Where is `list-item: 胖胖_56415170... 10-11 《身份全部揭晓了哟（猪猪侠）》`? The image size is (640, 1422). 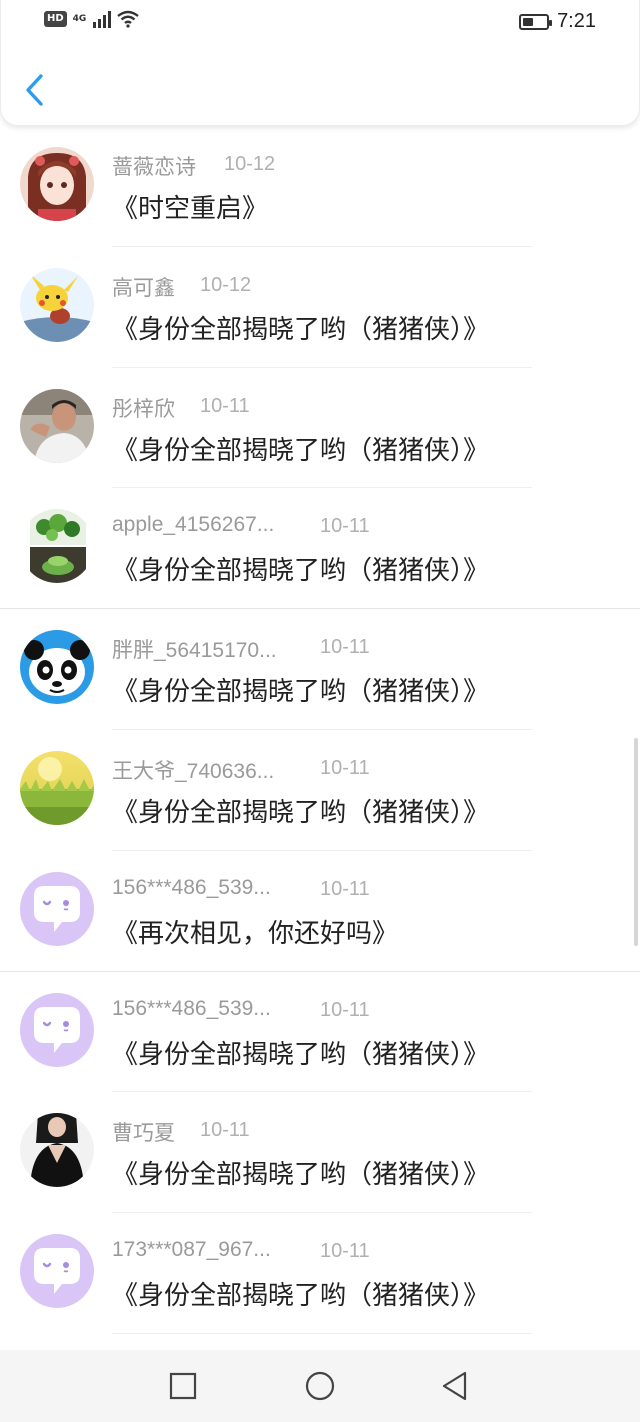 list-item: 胖胖_56415170... 10-11 《身份全部揭晓了哟（猪猪侠）》 is located at coordinates (320, 669).